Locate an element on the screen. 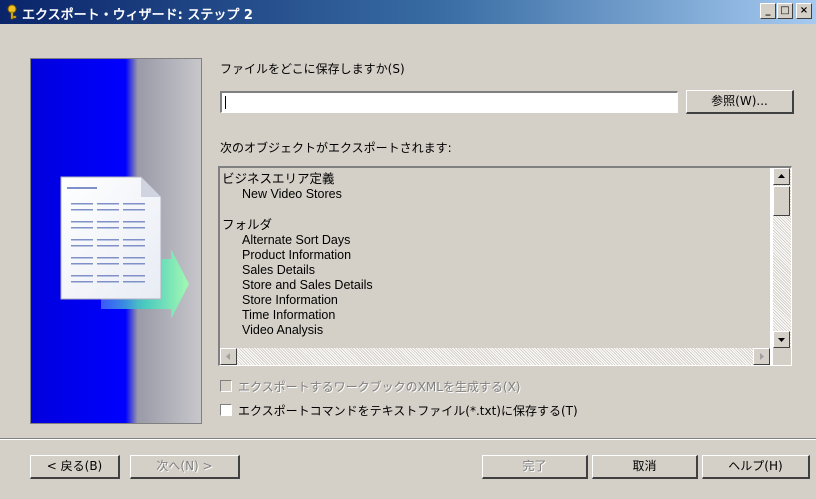 The image size is (816, 499). close-button: × is located at coordinates (804, 11).